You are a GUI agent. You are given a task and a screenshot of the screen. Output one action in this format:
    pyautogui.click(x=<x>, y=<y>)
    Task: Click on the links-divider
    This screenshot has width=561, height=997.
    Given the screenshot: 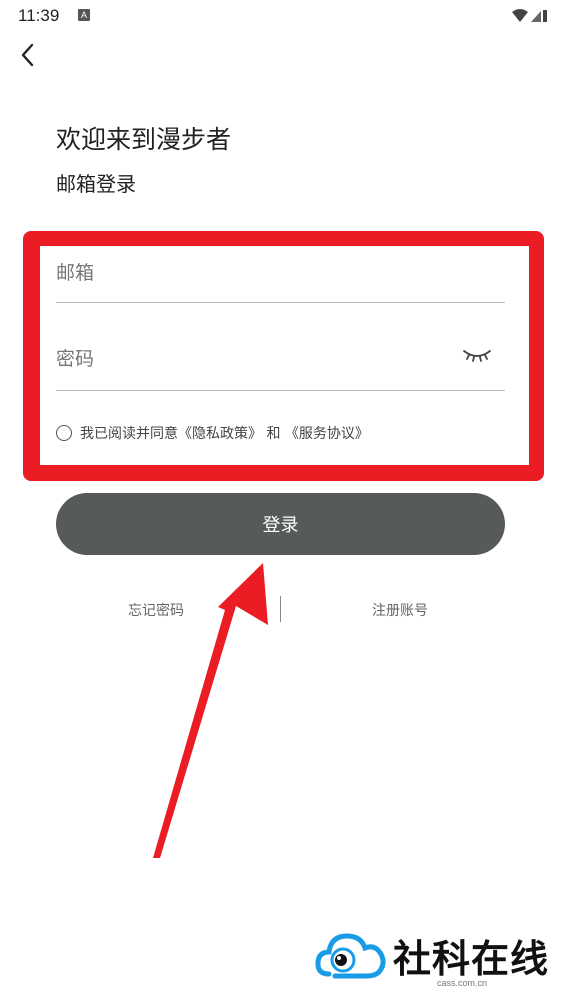 What is the action you would take?
    pyautogui.click(x=280, y=609)
    